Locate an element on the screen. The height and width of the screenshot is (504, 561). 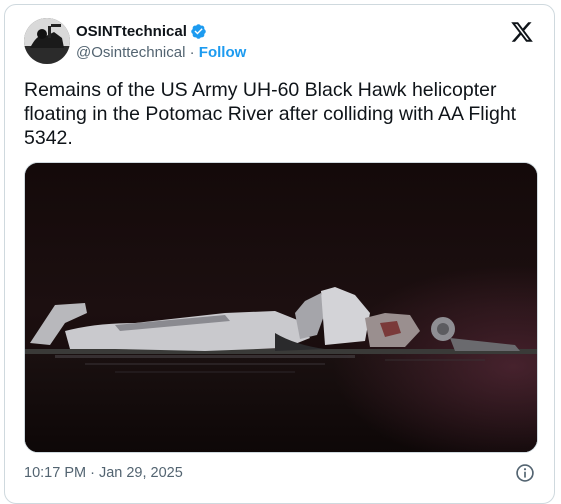
follow-button: Follow is located at coordinates (223, 52).